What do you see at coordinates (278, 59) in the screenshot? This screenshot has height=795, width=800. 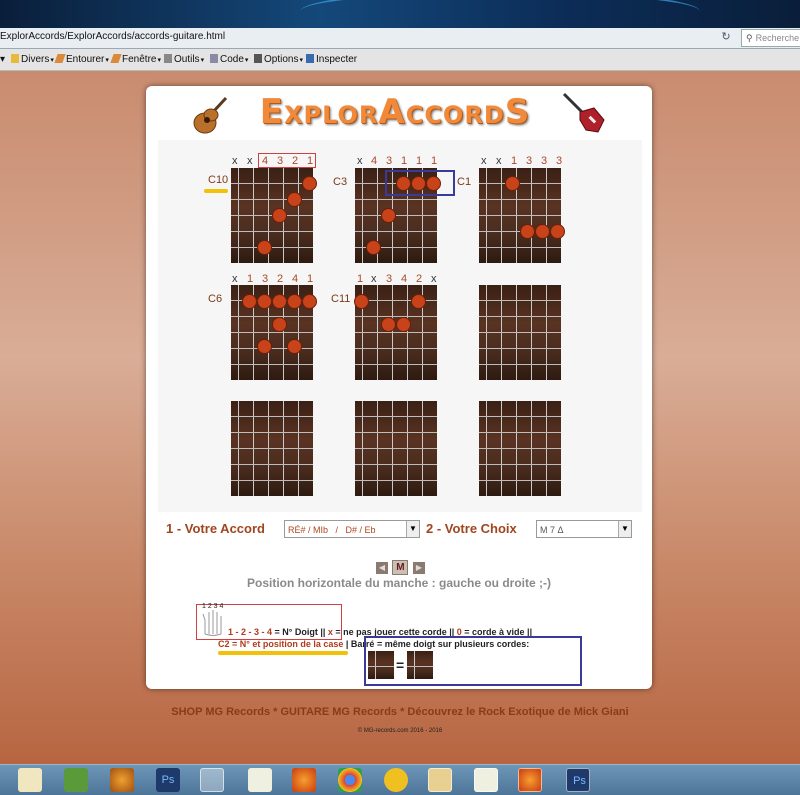 I see `toolbar-options: Options▾` at bounding box center [278, 59].